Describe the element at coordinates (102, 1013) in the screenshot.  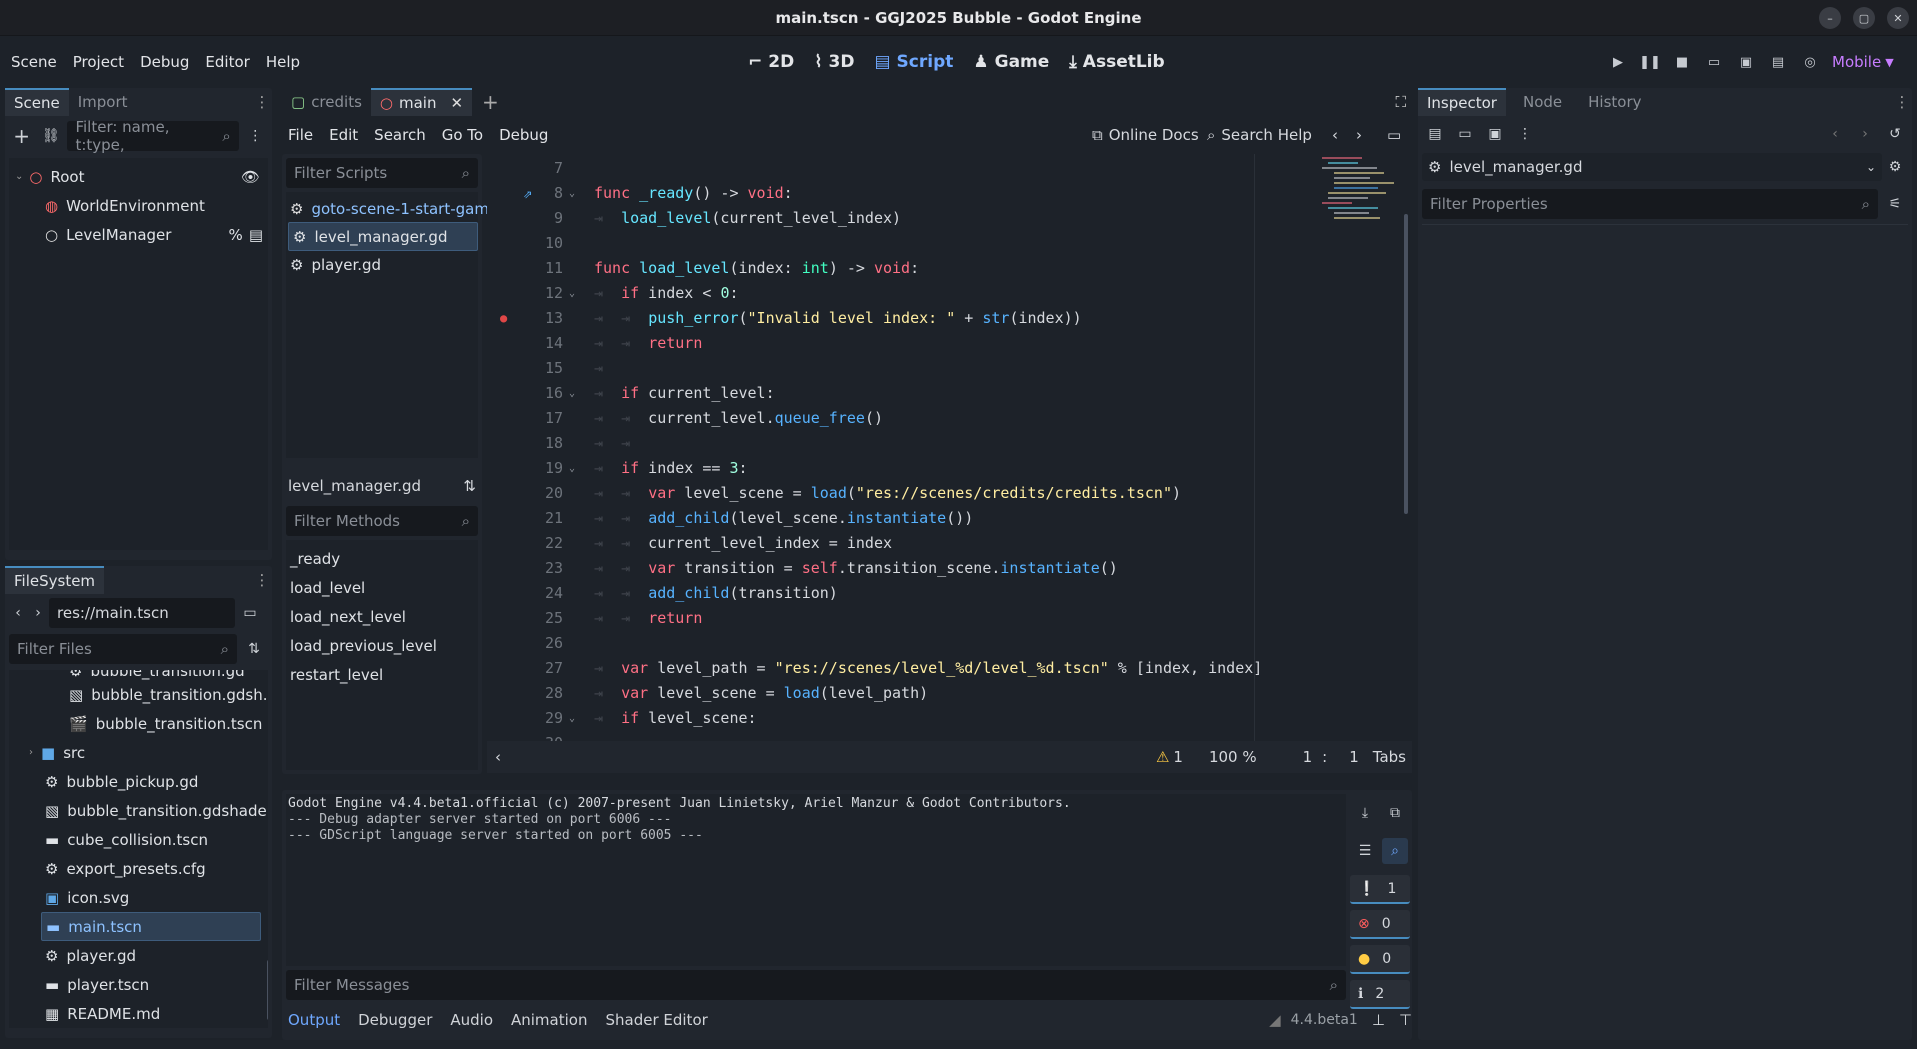
I see `file-item: ▦ README.md` at that location.